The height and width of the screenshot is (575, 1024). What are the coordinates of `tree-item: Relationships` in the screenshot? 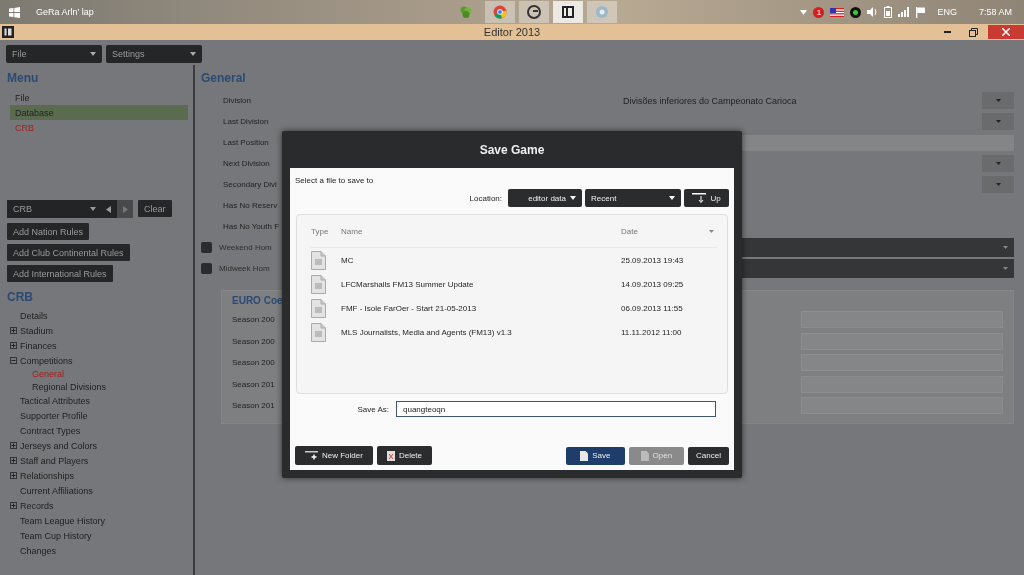 It's located at (47, 475).